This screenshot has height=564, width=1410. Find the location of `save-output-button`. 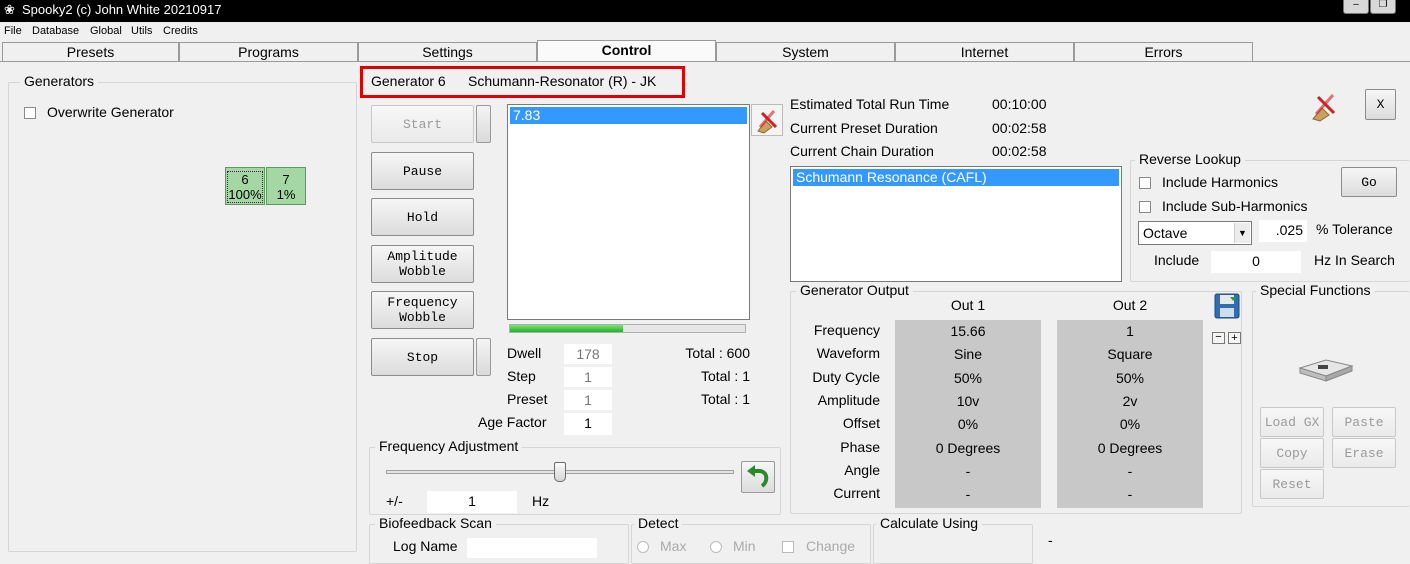

save-output-button is located at coordinates (1227, 307).